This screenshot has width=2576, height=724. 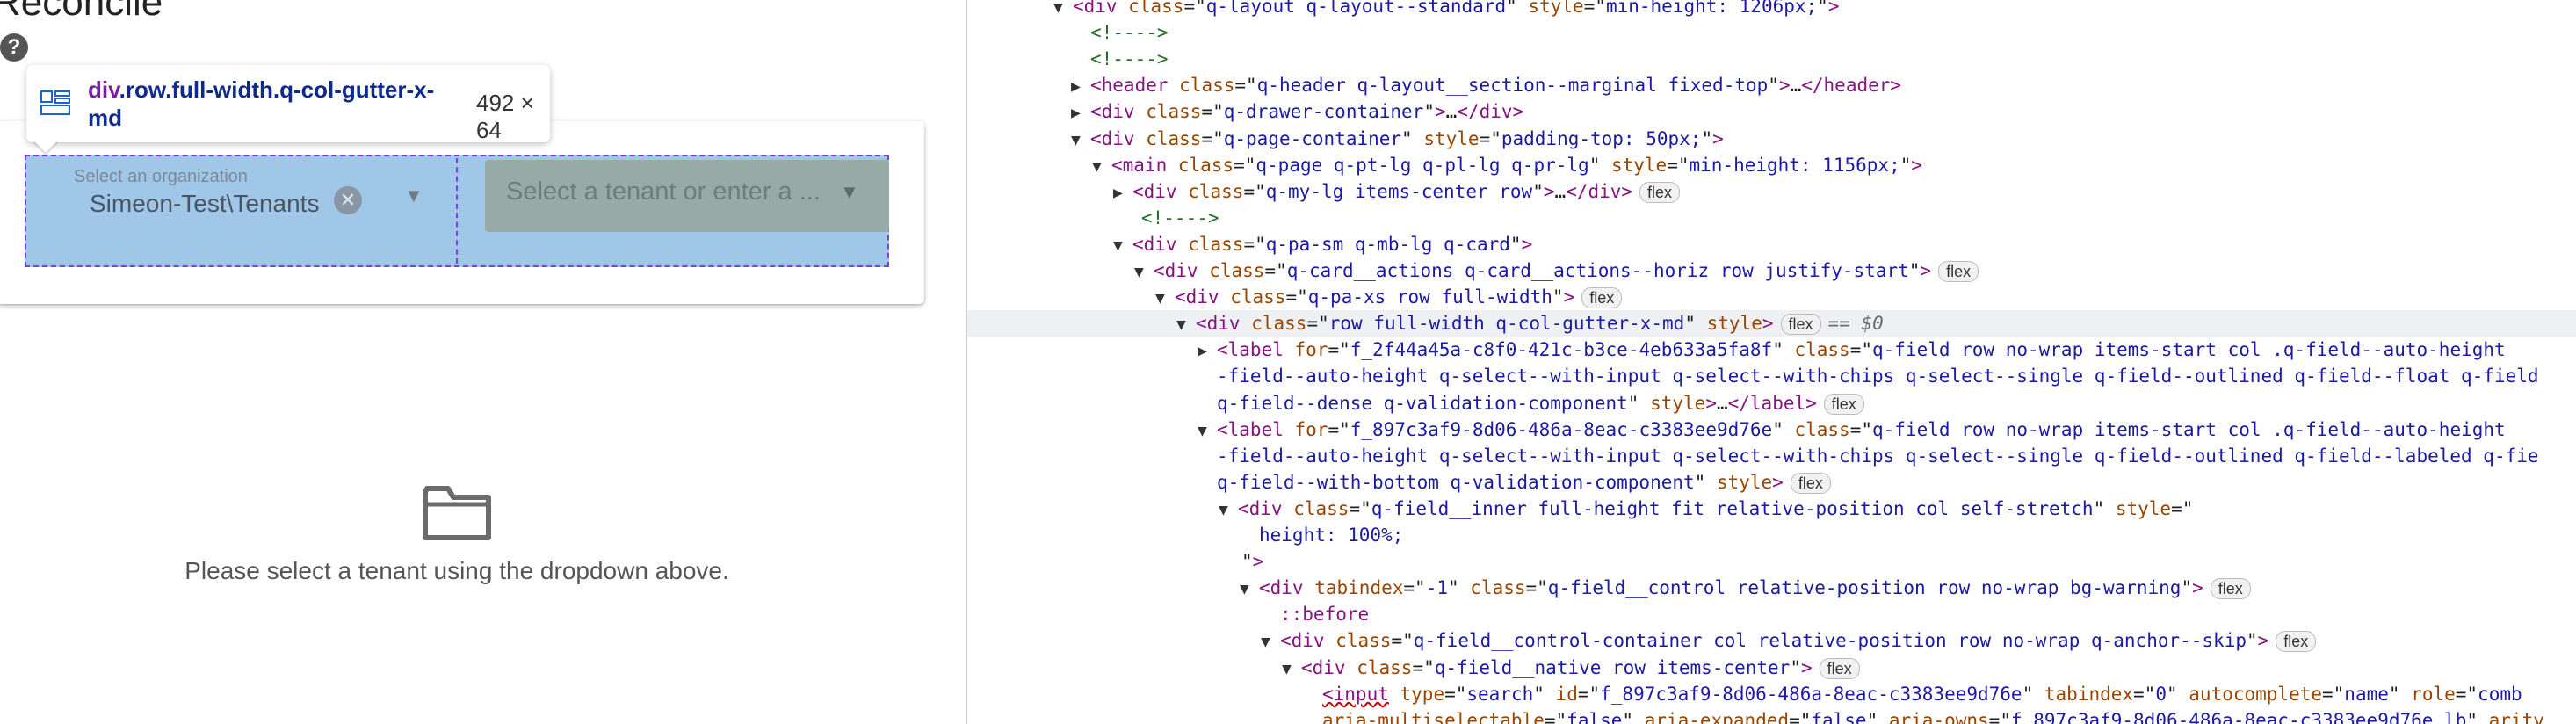 I want to click on dom-node-markup: <div class="q-pa-xs row full-width"> flex, so click(x=1399, y=297).